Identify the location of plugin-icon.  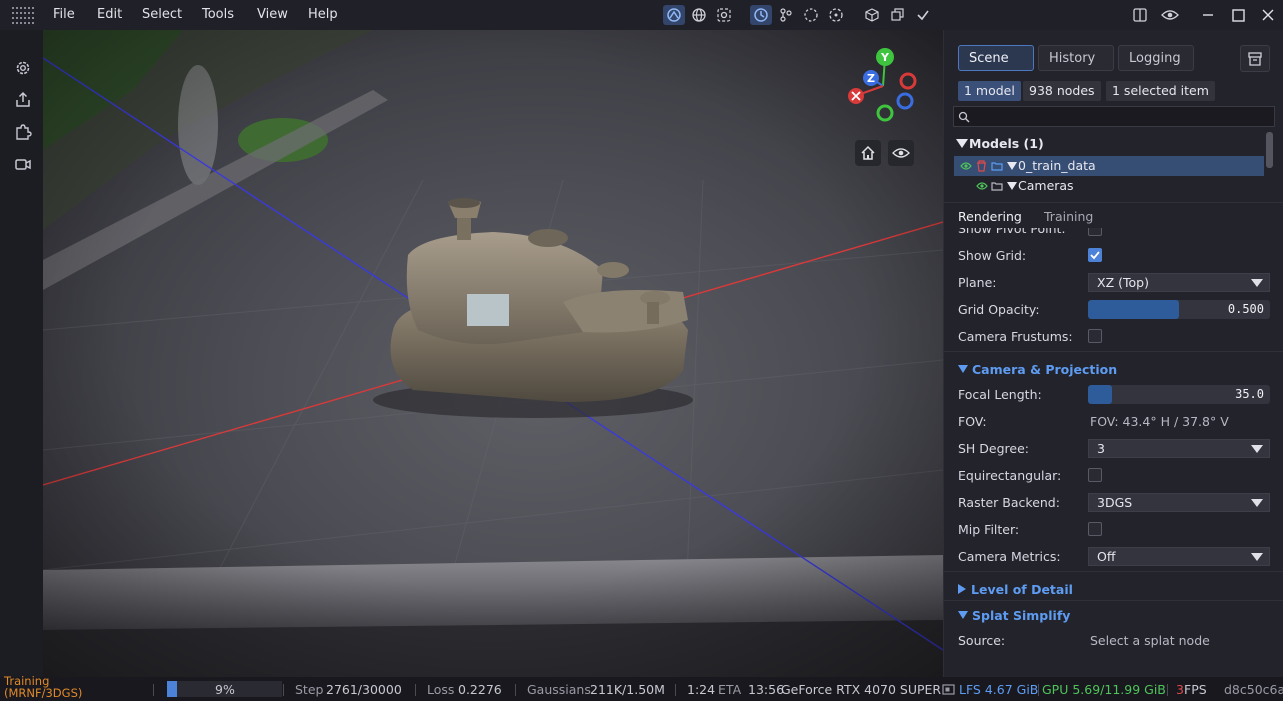
(23, 132).